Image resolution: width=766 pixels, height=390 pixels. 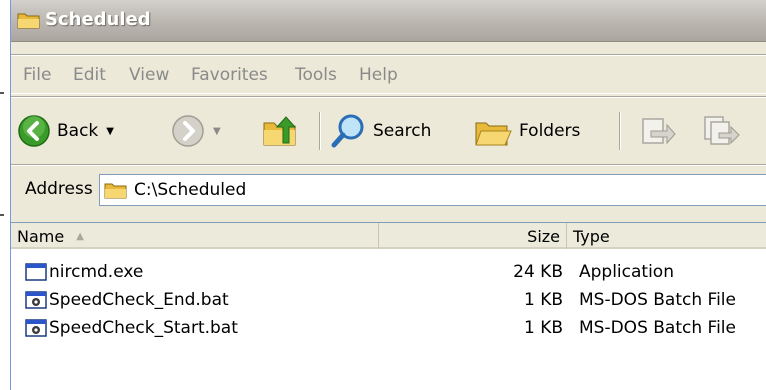 I want to click on file-type: Application, so click(x=626, y=272).